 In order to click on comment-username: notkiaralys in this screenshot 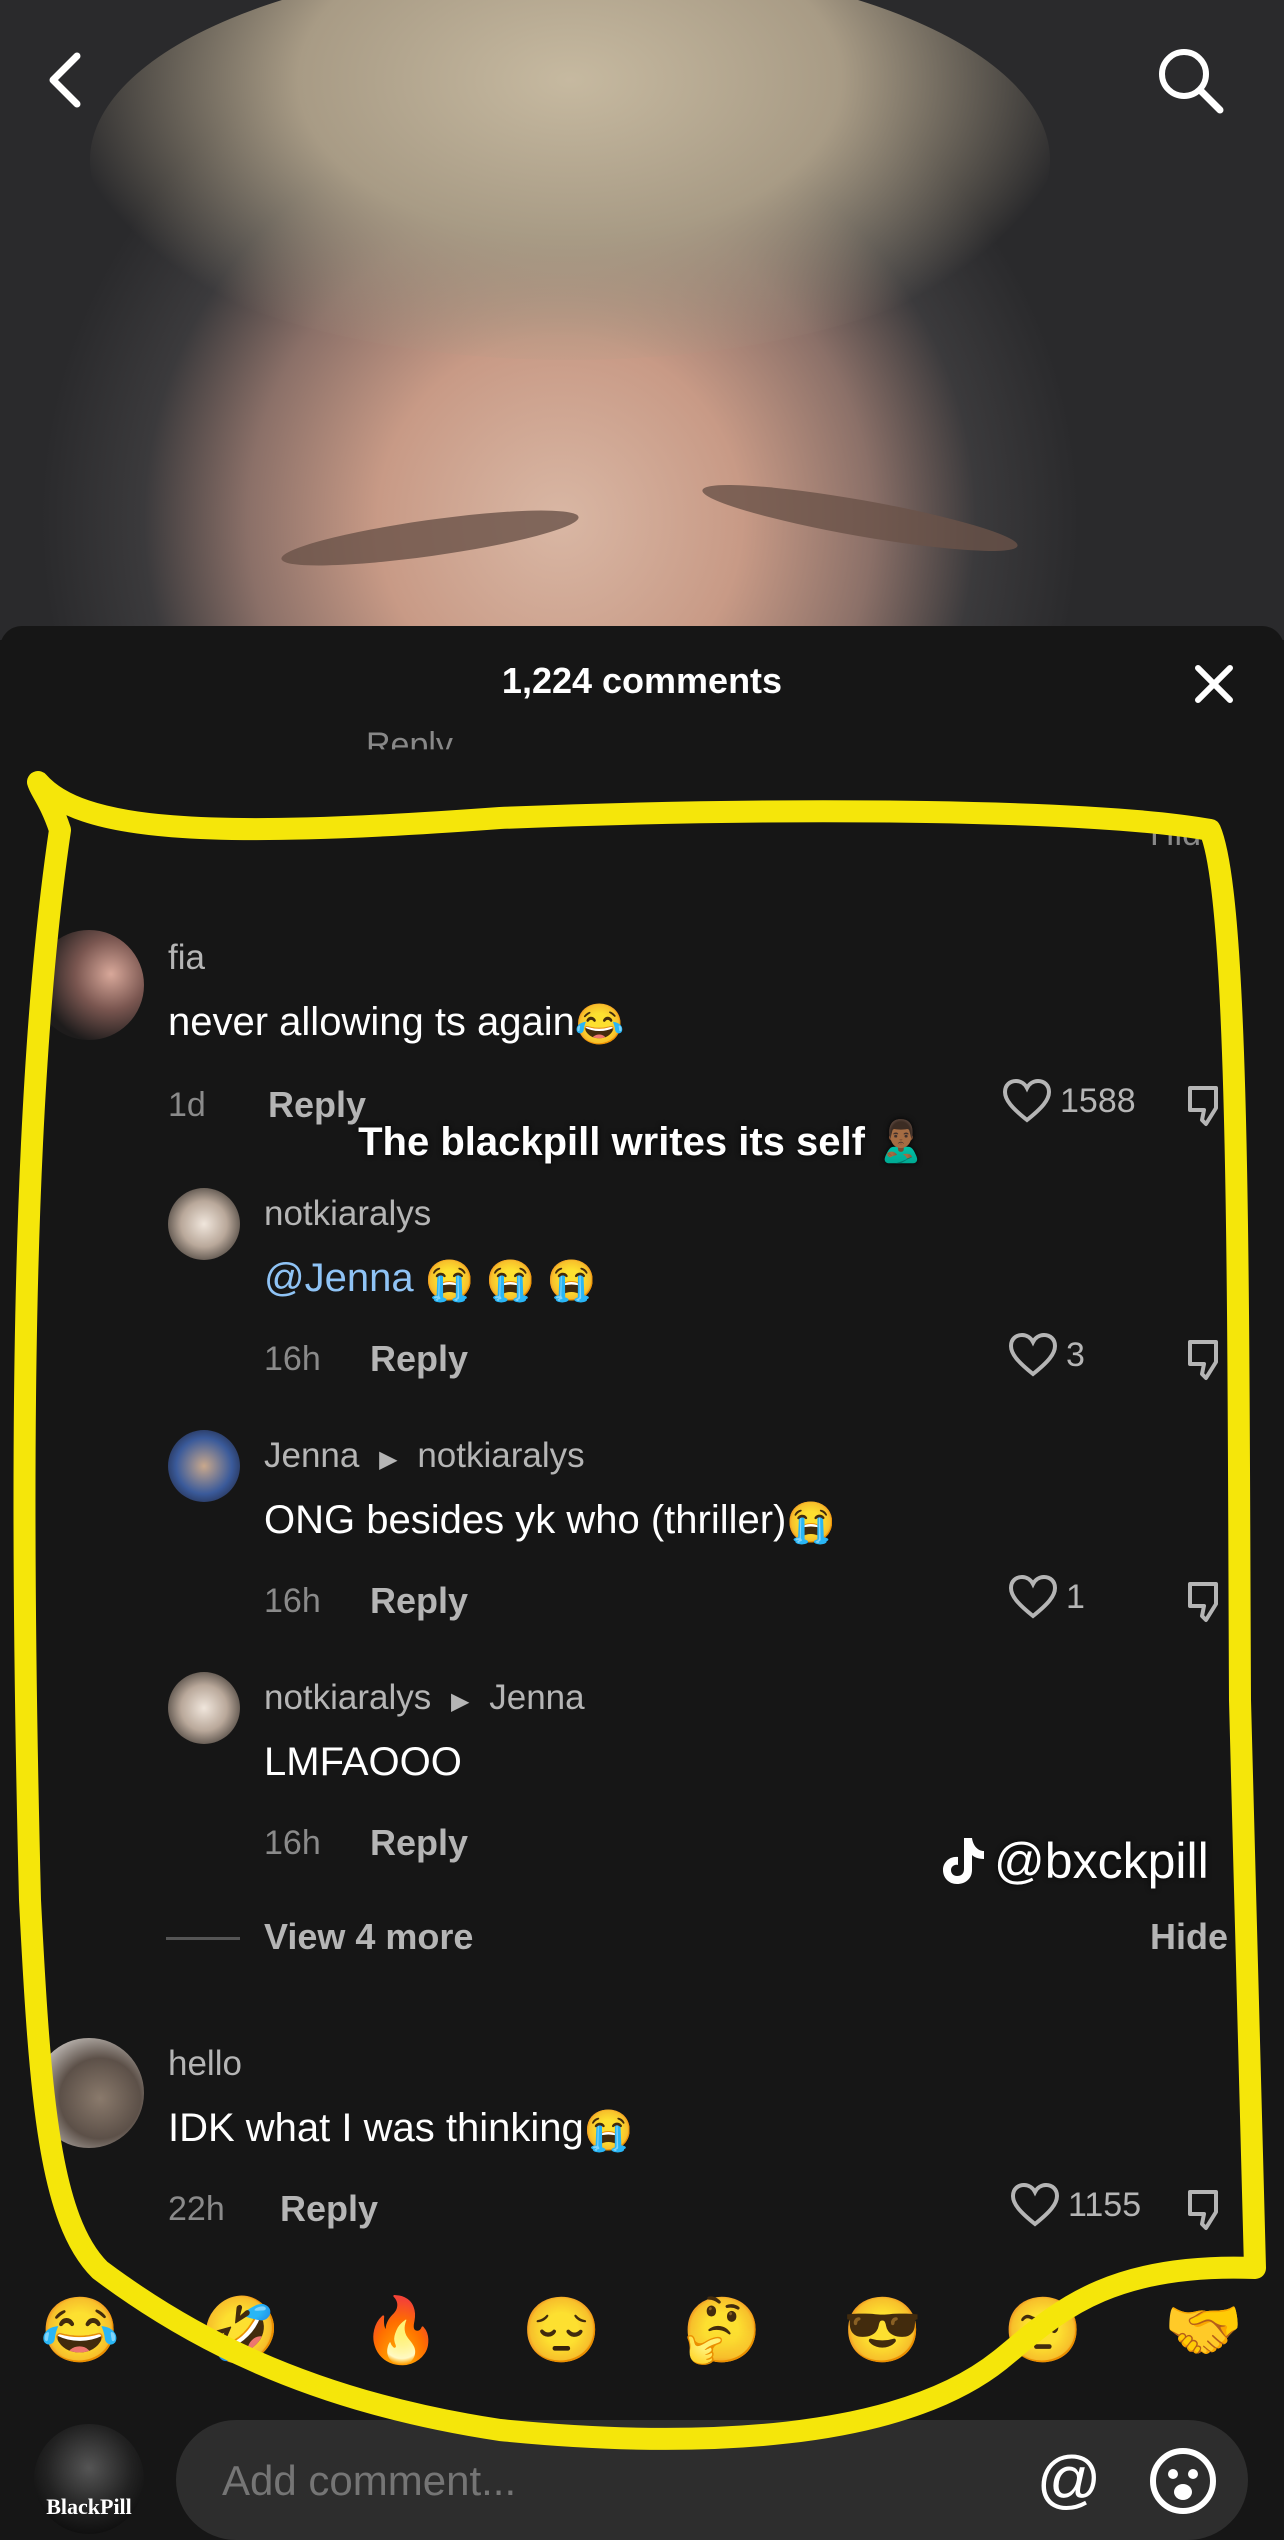, I will do `click(347, 1214)`.